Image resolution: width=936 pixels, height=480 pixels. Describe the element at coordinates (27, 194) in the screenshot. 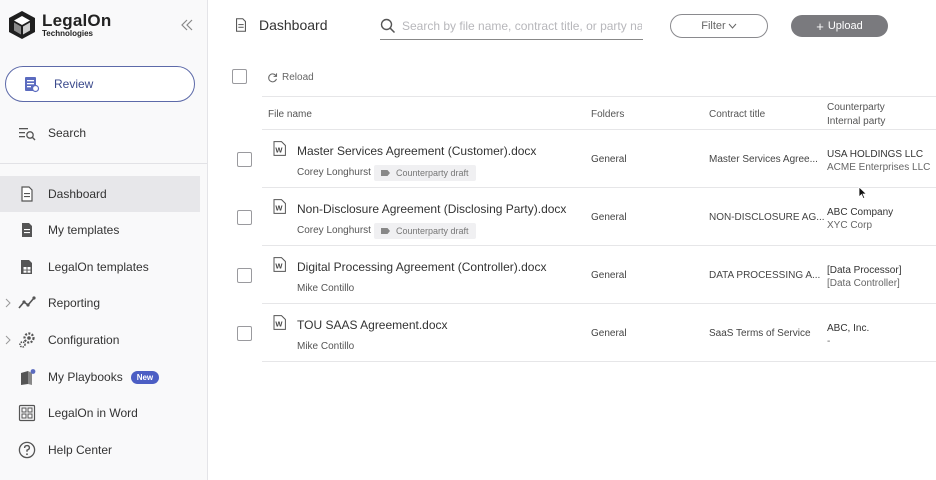

I see `document-icon` at that location.